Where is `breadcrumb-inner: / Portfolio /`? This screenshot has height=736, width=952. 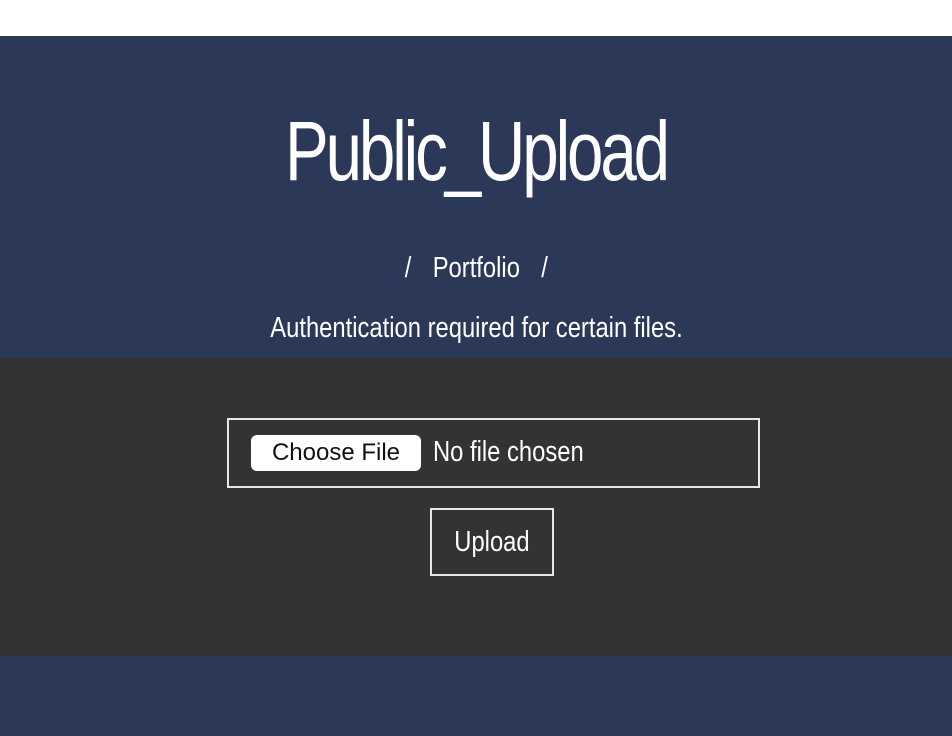
breadcrumb-inner: / Portfolio / is located at coordinates (476, 268).